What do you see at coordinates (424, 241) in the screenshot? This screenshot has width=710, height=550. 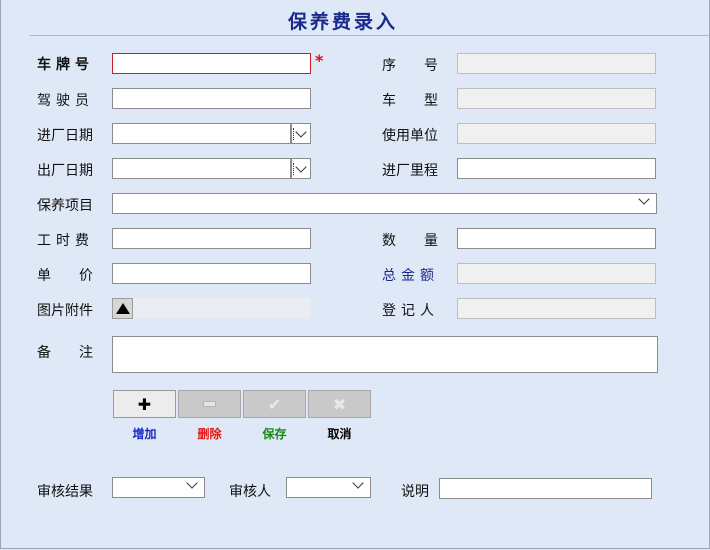 I see `quantity-label: 数量` at bounding box center [424, 241].